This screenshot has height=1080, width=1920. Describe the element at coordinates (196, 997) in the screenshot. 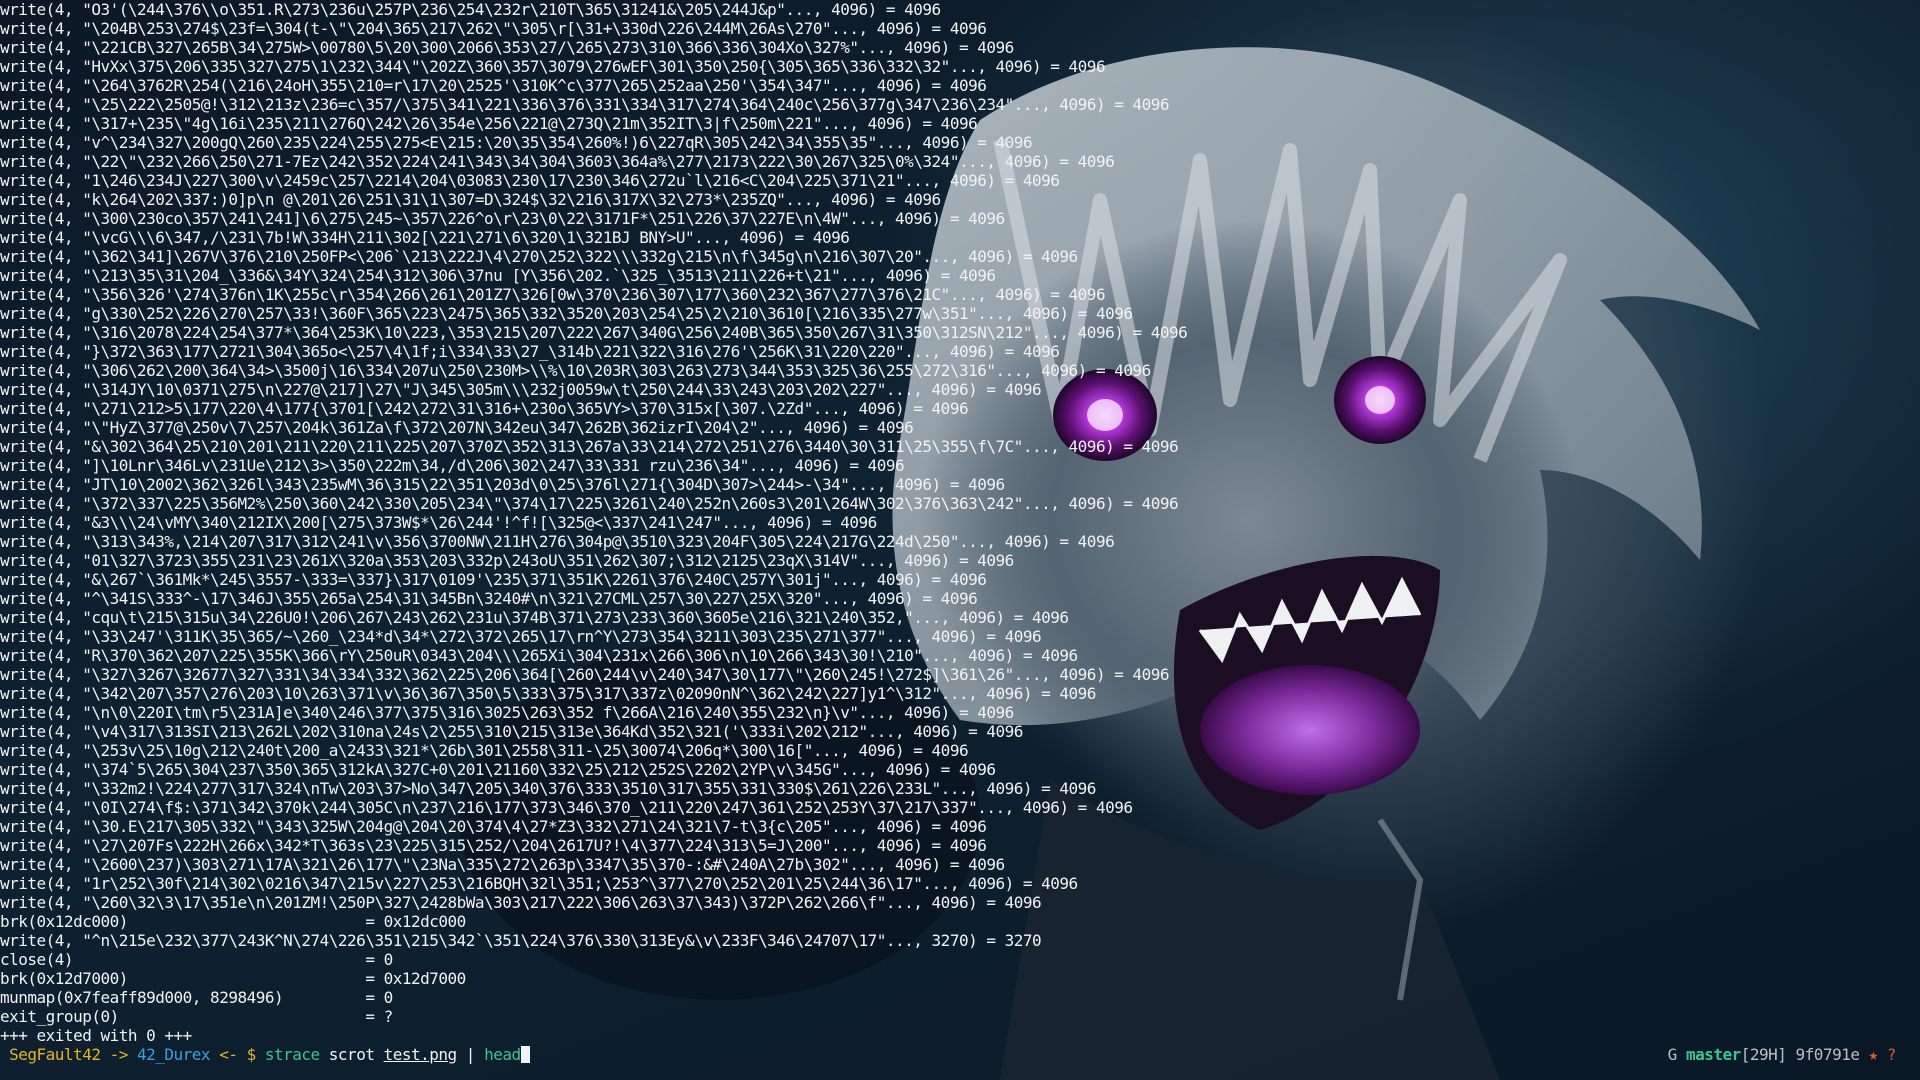

I see `output-line: munmap(0x7feaff89d000, 8298496) = 0` at that location.